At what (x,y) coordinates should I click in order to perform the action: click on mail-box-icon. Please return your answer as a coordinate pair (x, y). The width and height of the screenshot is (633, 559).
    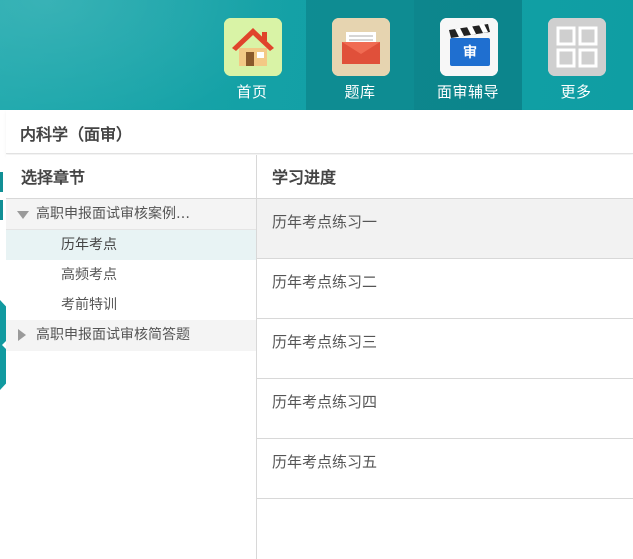
    Looking at the image, I should click on (361, 47).